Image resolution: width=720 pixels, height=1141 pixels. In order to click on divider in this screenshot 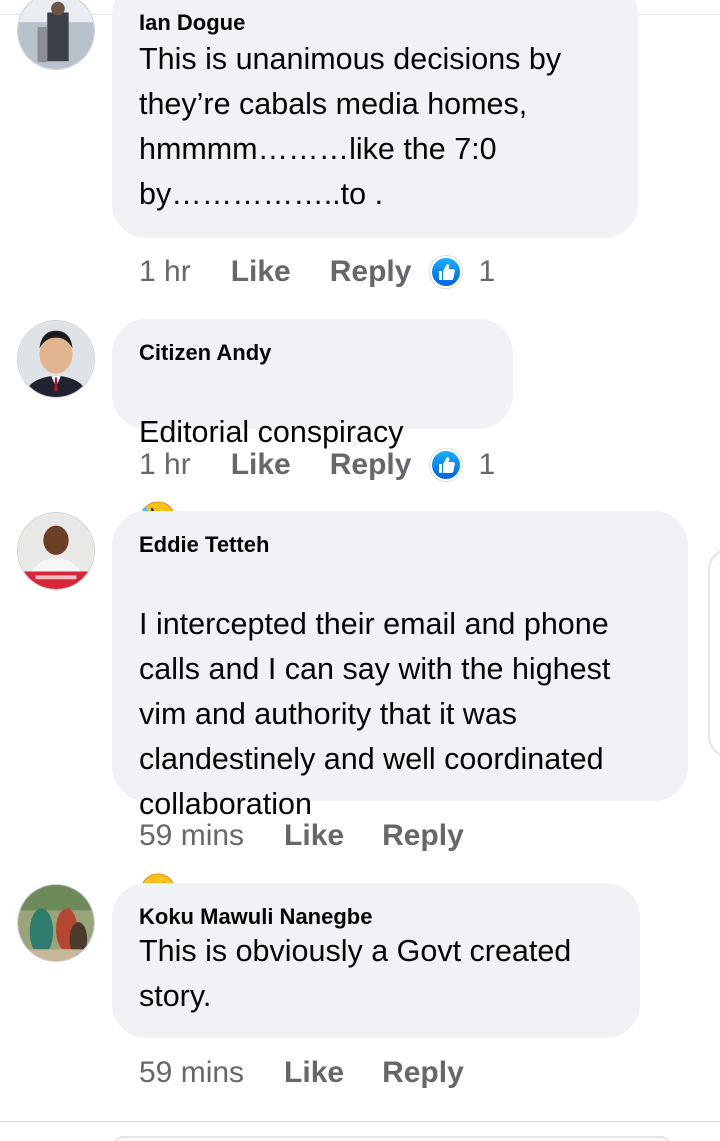, I will do `click(360, 1121)`.